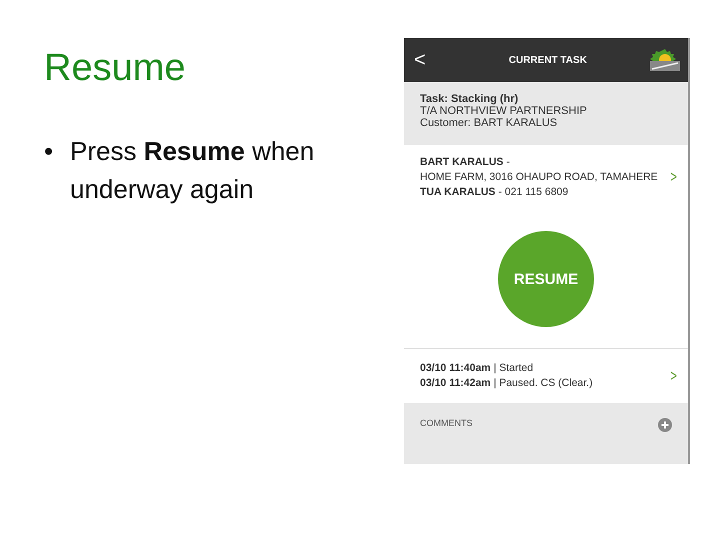 Image resolution: width=720 pixels, height=540 pixels. Describe the element at coordinates (507, 383) in the screenshot. I see `event-line: 03/10 11:42am | Paused. CS (Clear.)` at that location.